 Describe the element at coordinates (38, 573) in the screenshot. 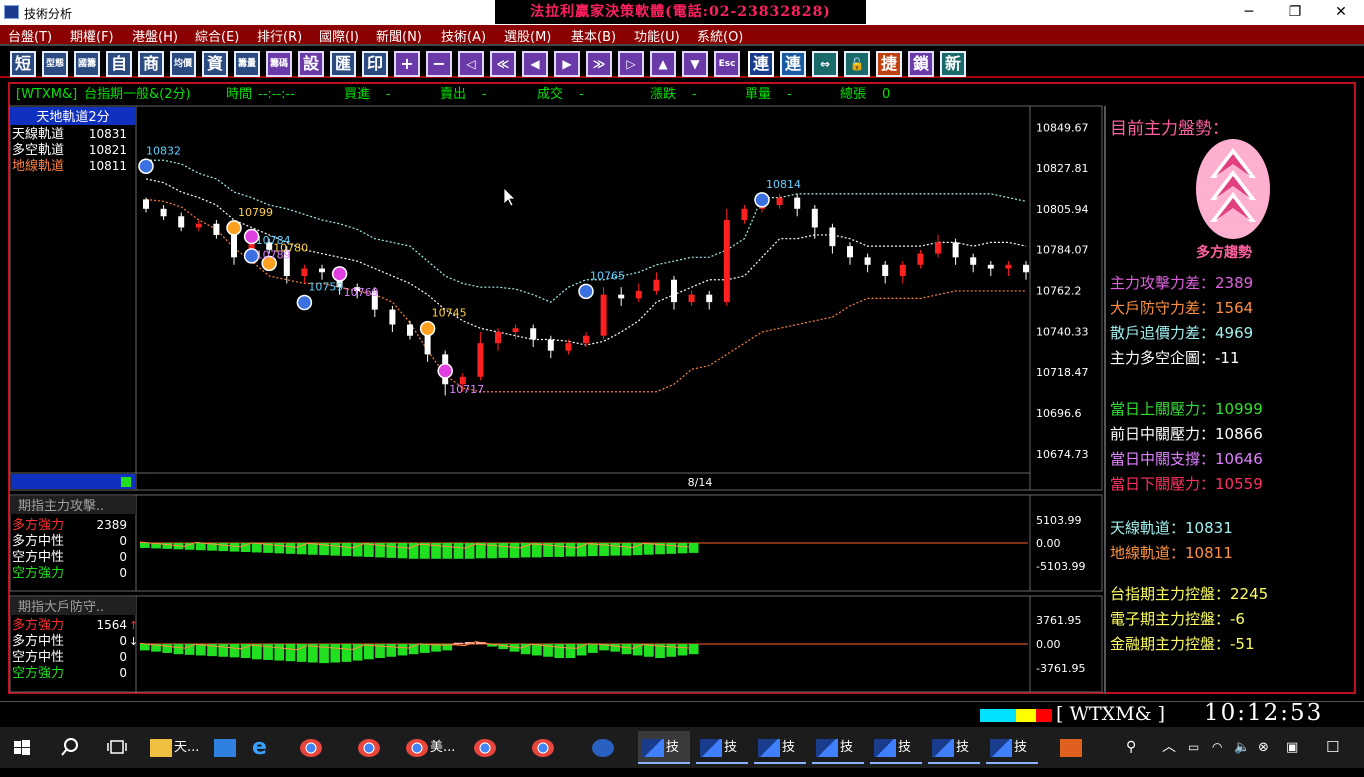

I see `chart2-legend-label: 空方強力` at that location.